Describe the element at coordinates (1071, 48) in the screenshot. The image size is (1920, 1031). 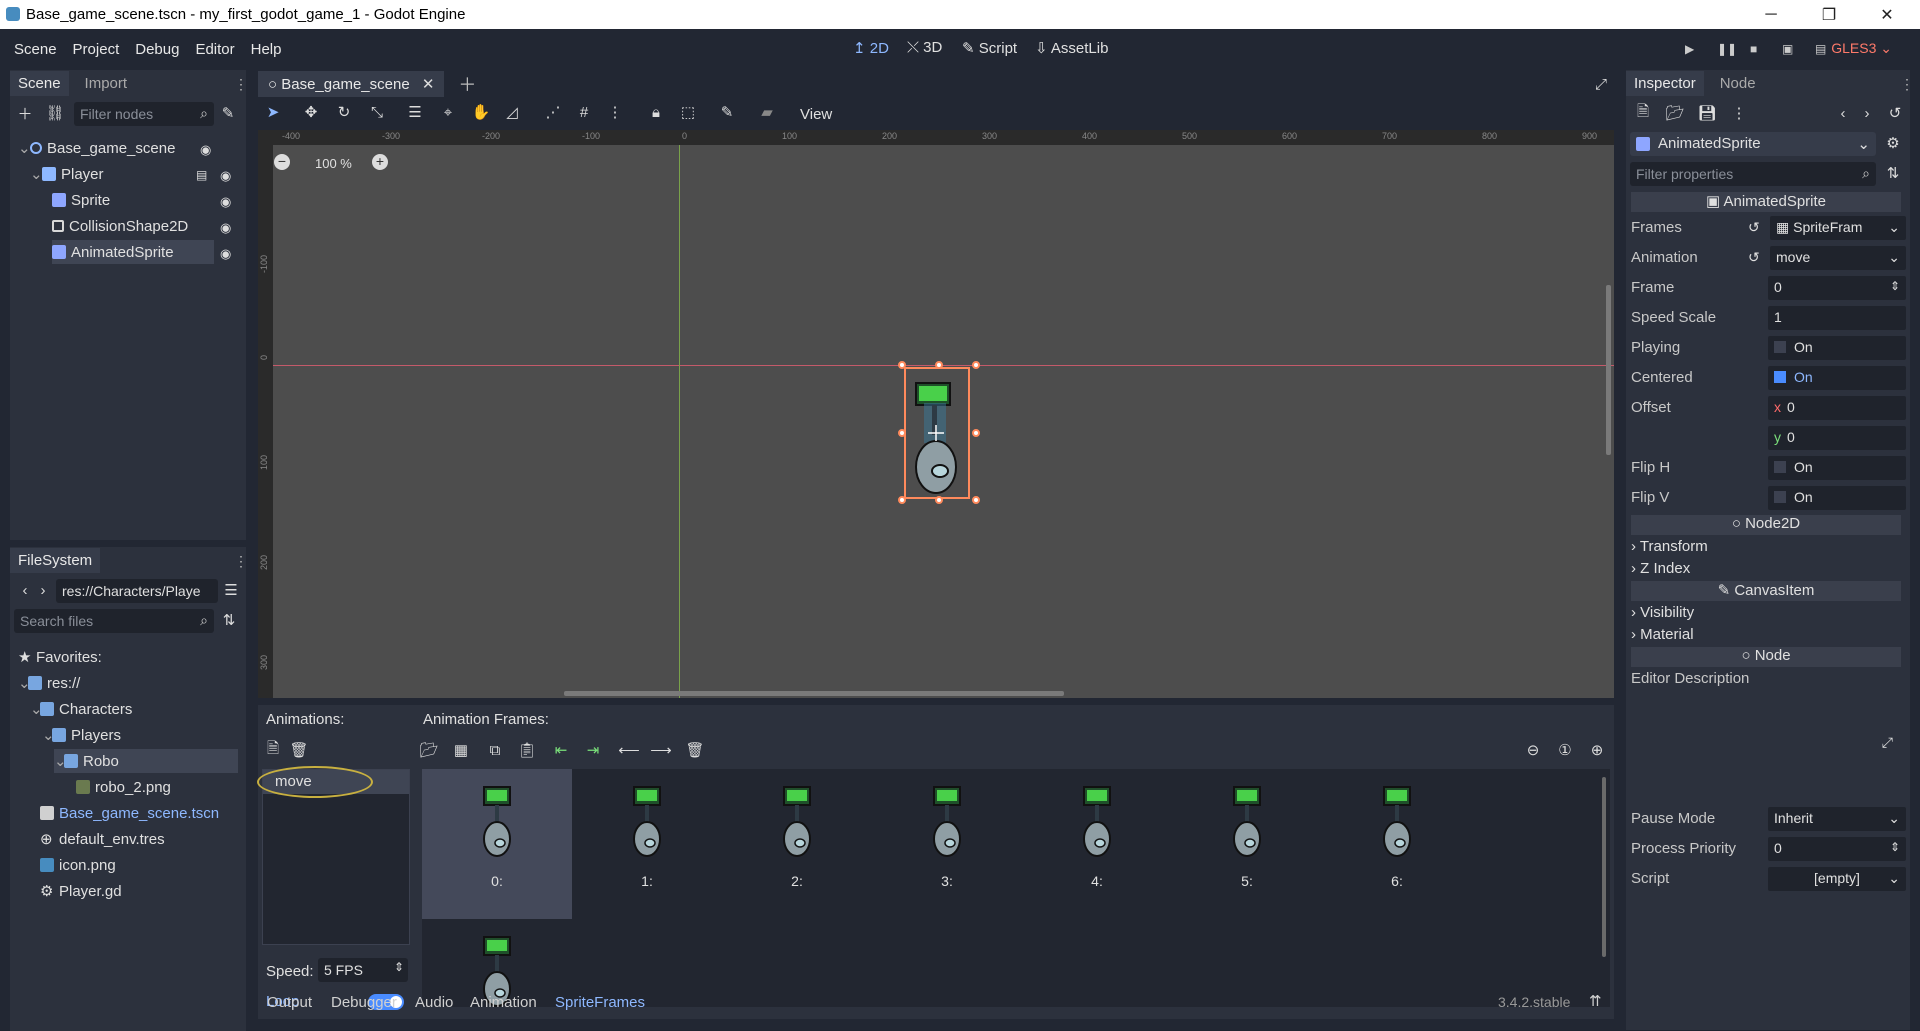
I see `workspace-assetlib-button: ⇩ AssetLib` at that location.